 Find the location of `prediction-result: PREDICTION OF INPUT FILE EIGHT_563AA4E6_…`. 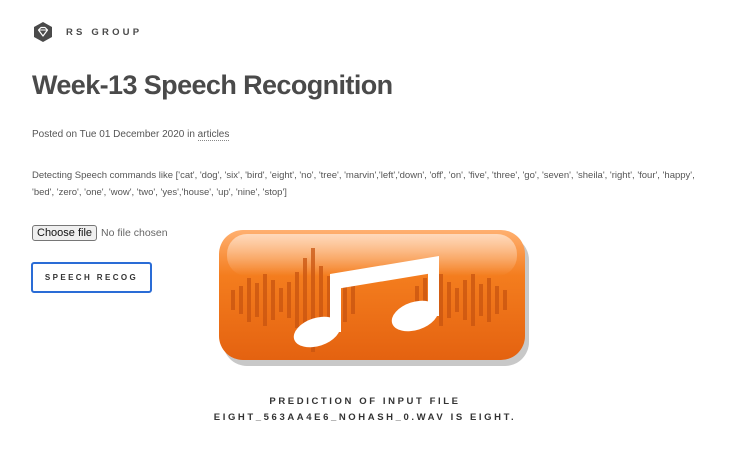

prediction-result: PREDICTION OF INPUT FILE EIGHT_563AA4E6_… is located at coordinates (365, 409).